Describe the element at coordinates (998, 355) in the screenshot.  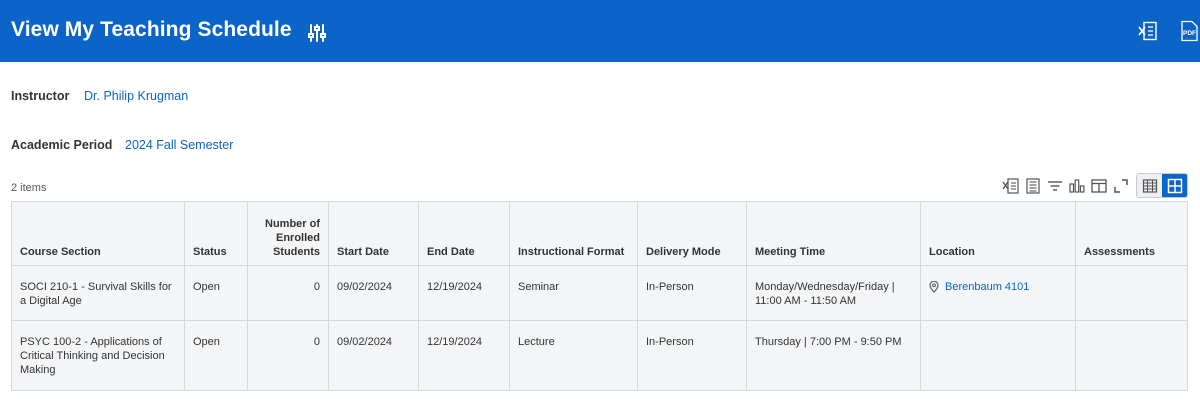
I see `location-cell` at that location.